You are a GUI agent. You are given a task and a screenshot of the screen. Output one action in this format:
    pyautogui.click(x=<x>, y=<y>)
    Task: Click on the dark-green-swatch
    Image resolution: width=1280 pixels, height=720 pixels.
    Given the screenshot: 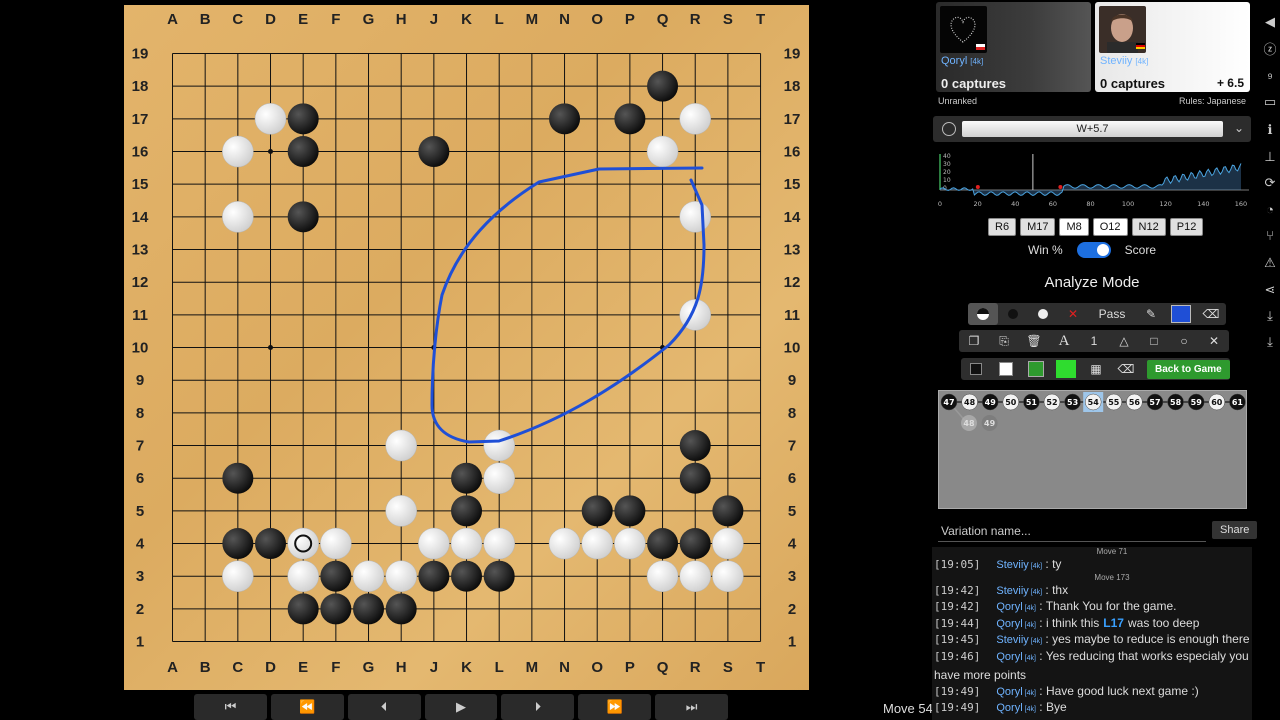 What is the action you would take?
    pyautogui.click(x=1036, y=369)
    